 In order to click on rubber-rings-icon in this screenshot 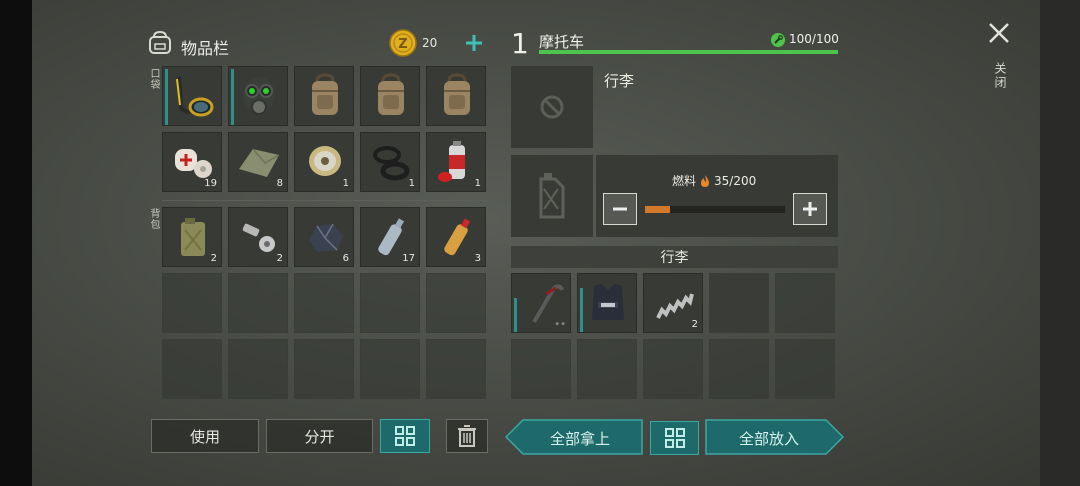, I will do `click(391, 163)`.